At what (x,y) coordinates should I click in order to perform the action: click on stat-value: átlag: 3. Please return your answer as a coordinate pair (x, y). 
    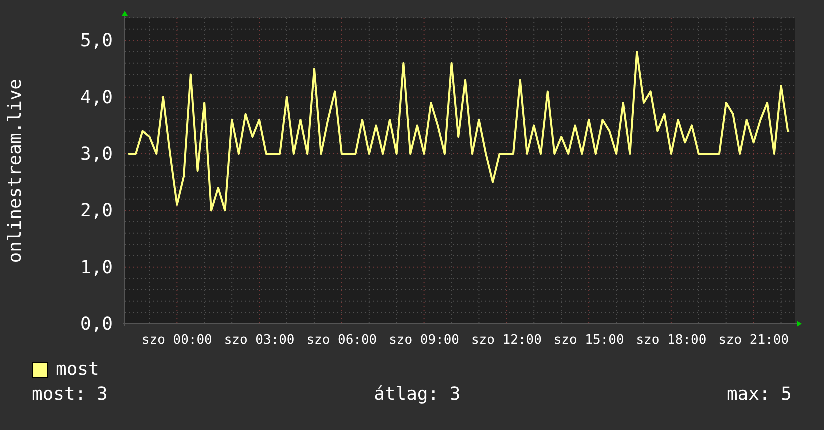
    Looking at the image, I should click on (417, 394).